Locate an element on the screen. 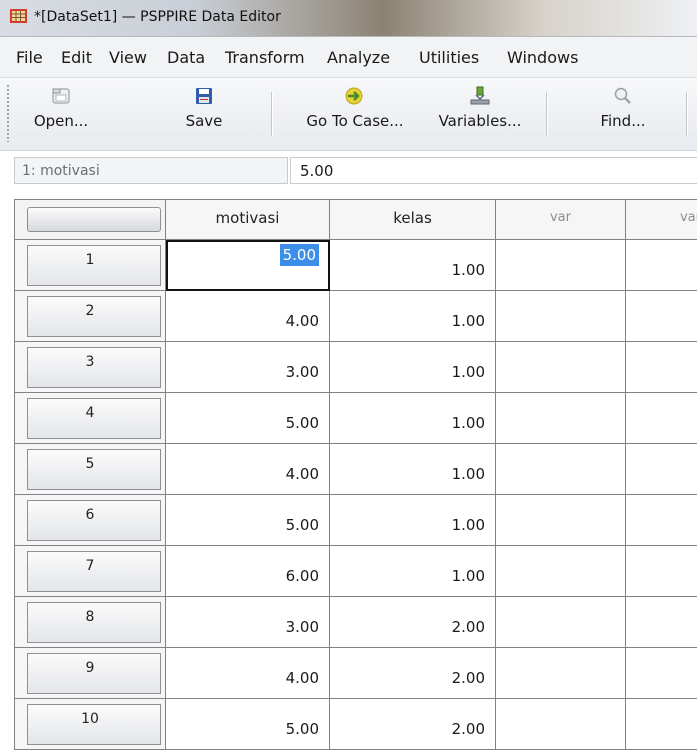 Image resolution: width=697 pixels, height=750 pixels. menu-edit: Edit is located at coordinates (76, 57).